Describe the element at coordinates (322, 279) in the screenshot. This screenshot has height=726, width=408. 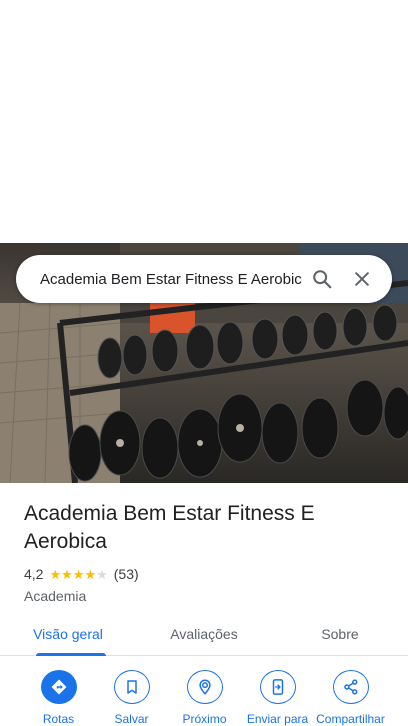
I see `search-icon` at that location.